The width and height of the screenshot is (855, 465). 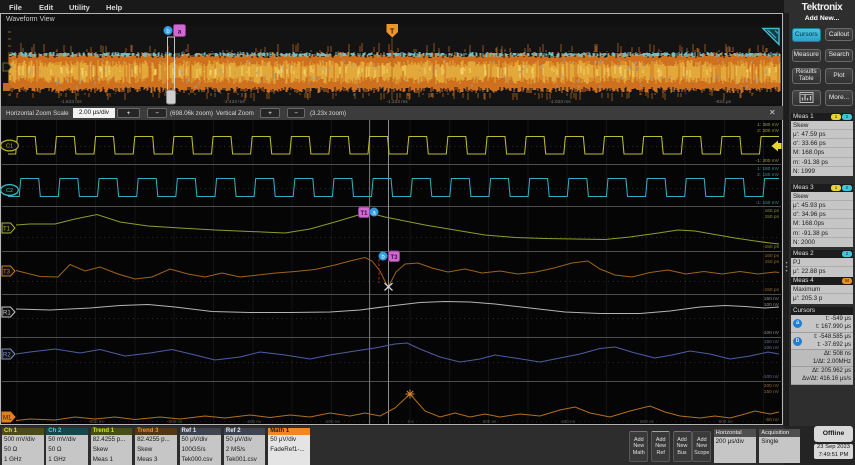 What do you see at coordinates (254, 421) in the screenshot?
I see `svg-text: -400 ns` at bounding box center [254, 421].